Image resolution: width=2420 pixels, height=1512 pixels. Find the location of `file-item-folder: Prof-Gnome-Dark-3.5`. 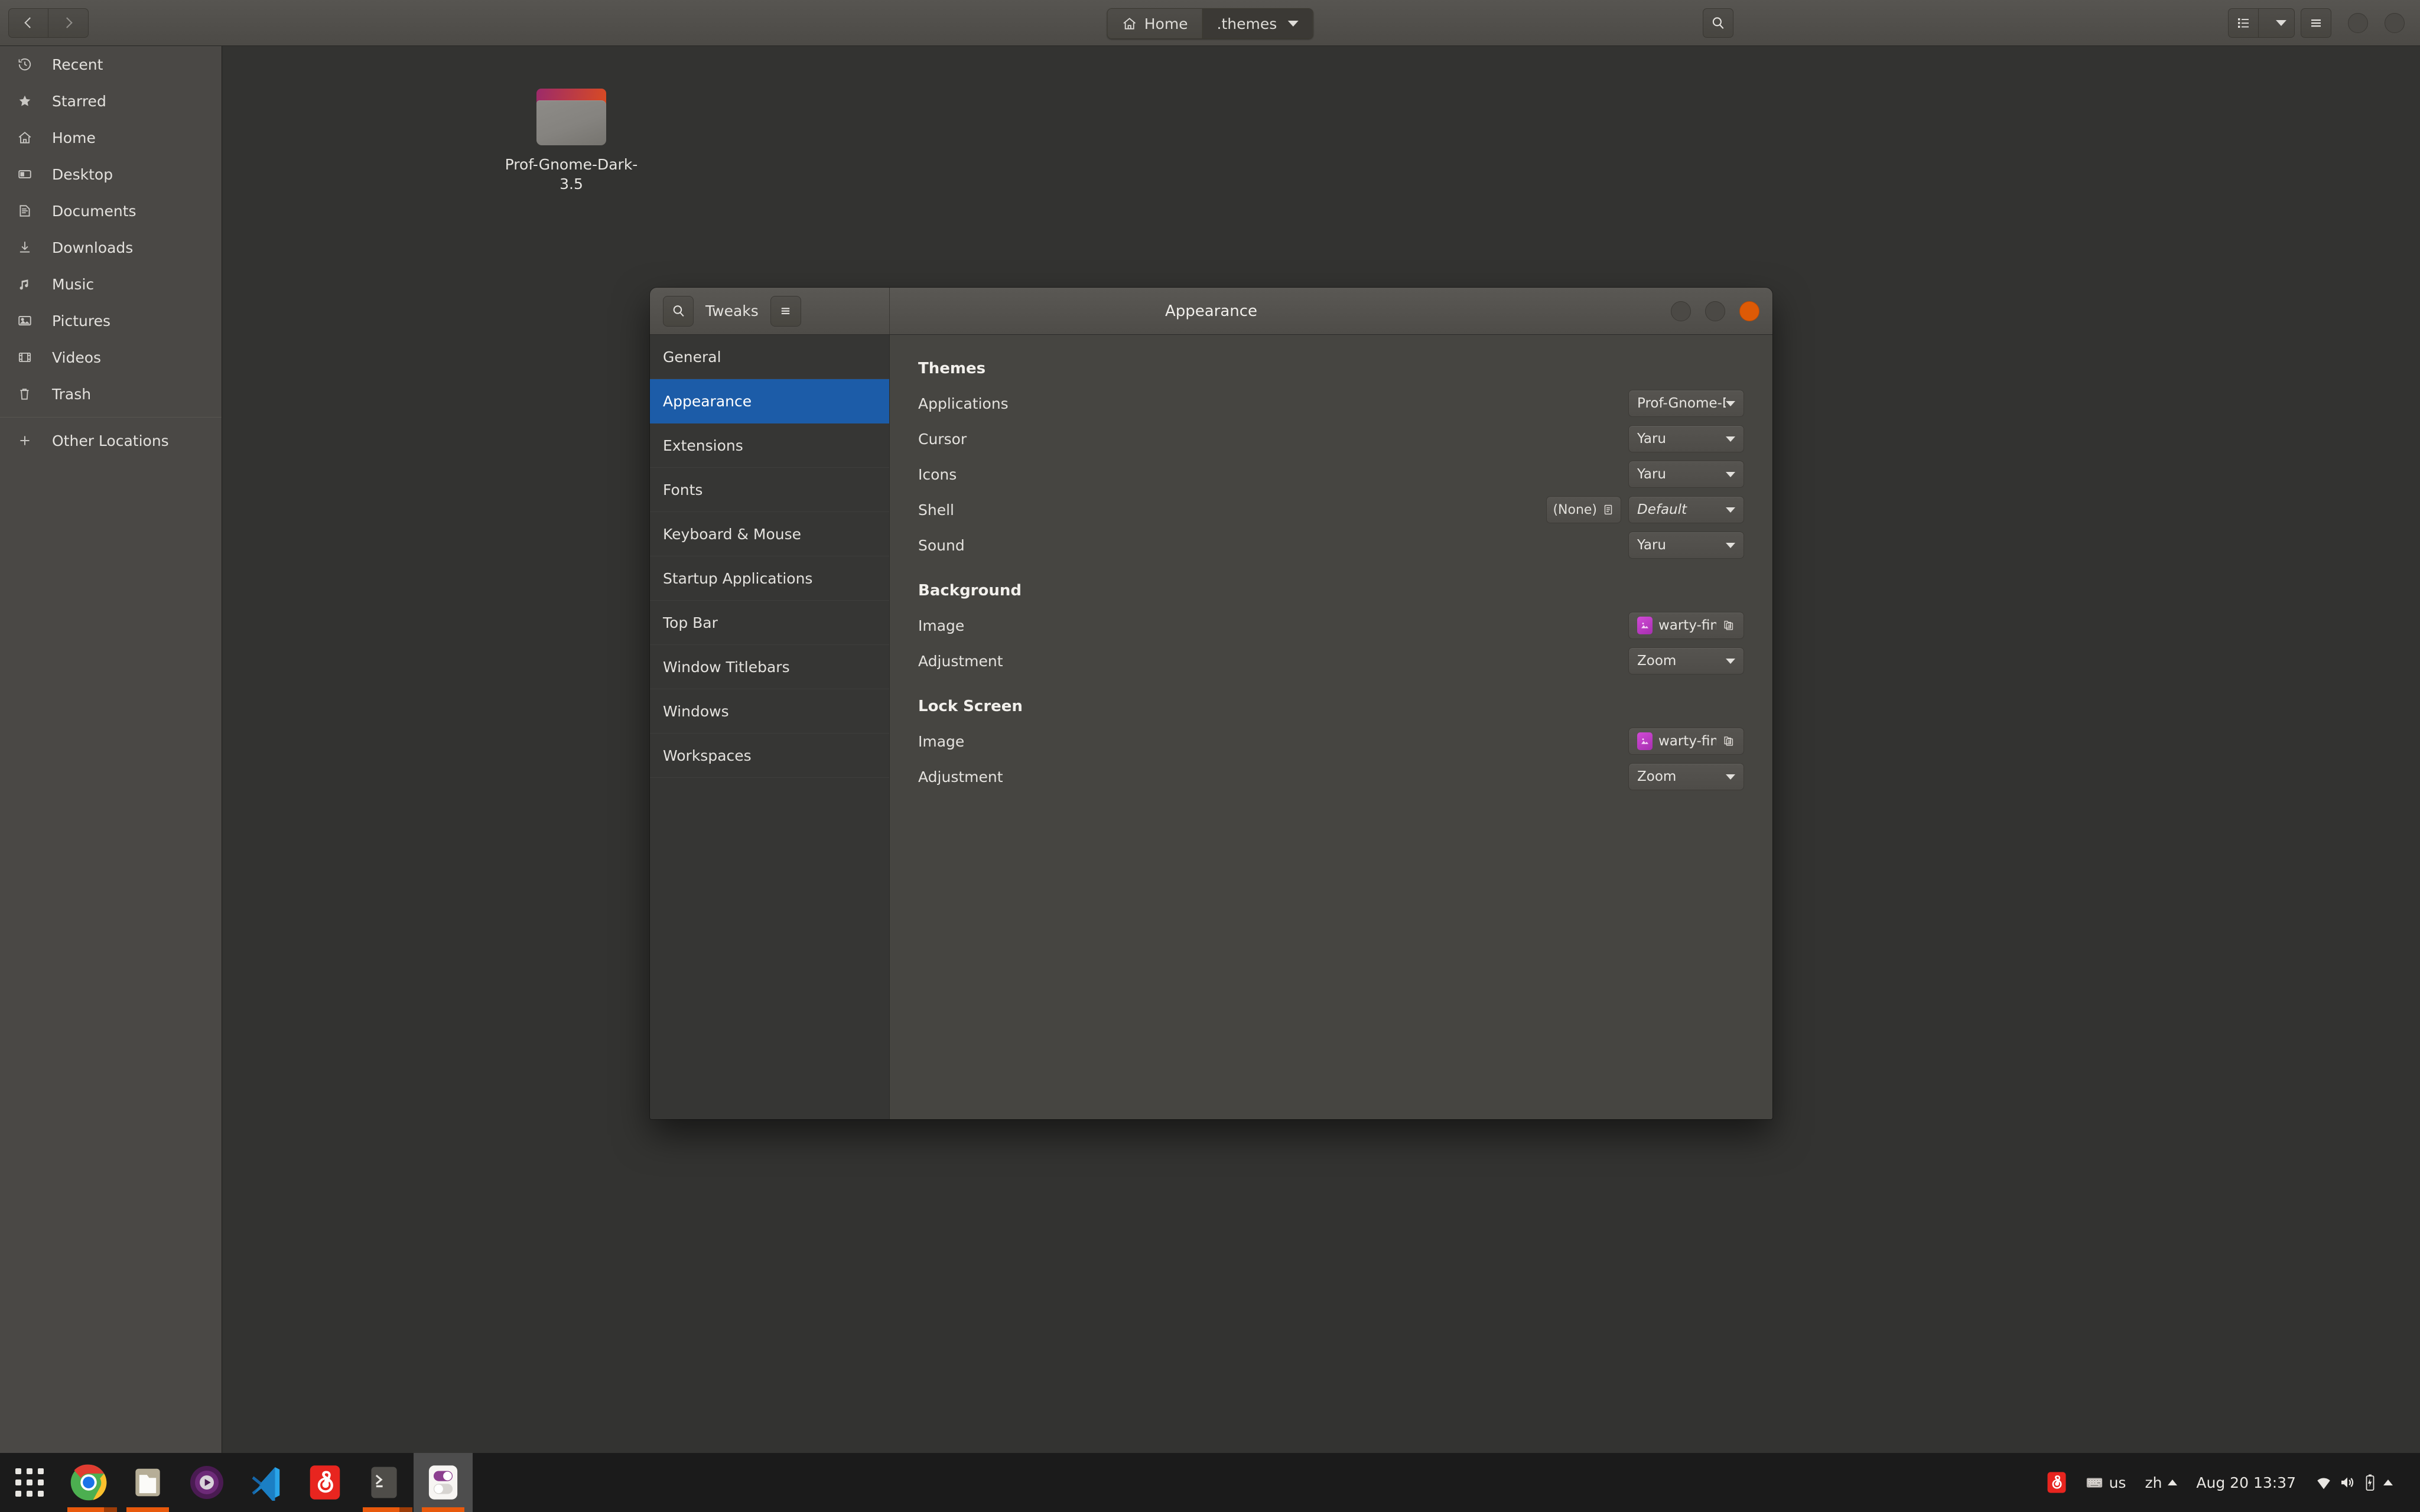

file-item-folder: Prof-Gnome-Dark-3.5 is located at coordinates (571, 141).